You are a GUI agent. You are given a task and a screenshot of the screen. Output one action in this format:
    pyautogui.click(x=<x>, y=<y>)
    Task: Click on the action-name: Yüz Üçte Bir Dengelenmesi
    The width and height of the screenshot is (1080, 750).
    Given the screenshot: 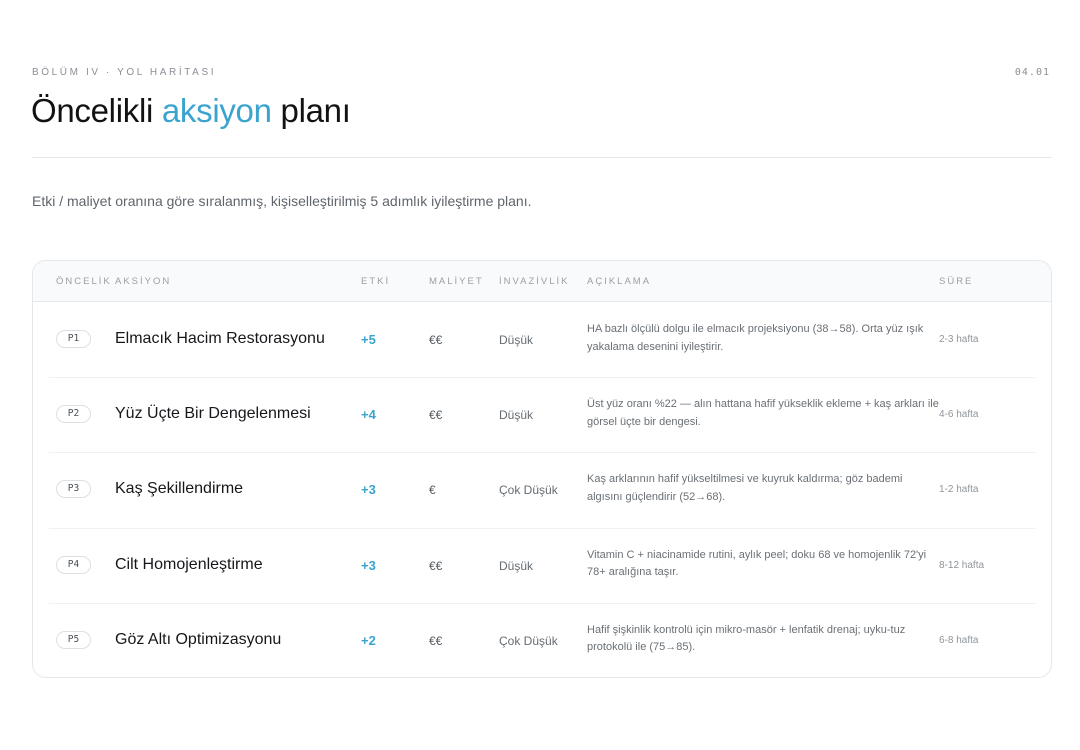 What is the action you would take?
    pyautogui.click(x=213, y=414)
    